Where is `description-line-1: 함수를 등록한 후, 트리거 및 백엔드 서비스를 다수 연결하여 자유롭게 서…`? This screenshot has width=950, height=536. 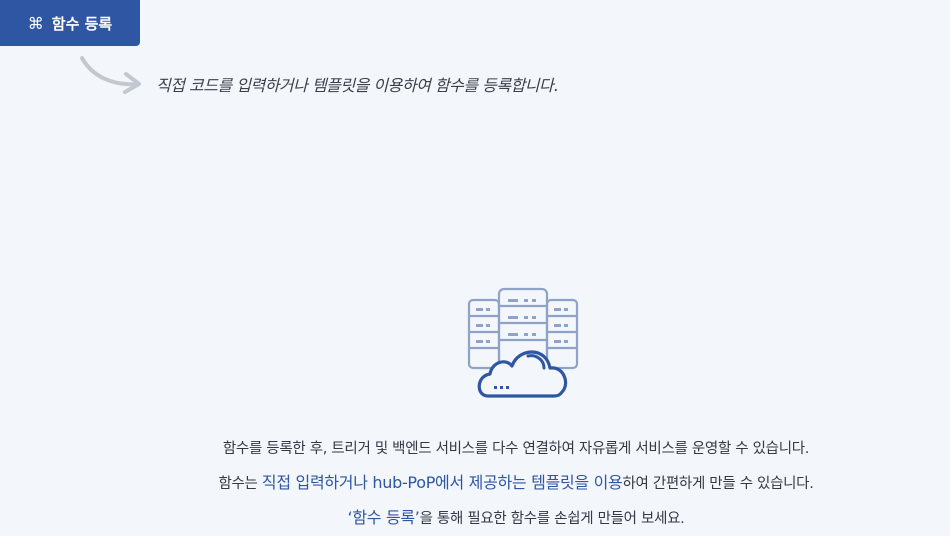
description-line-1: 함수를 등록한 후, 트리거 및 백엔드 서비스를 다수 연결하여 자유롭게 서… is located at coordinates (516, 449).